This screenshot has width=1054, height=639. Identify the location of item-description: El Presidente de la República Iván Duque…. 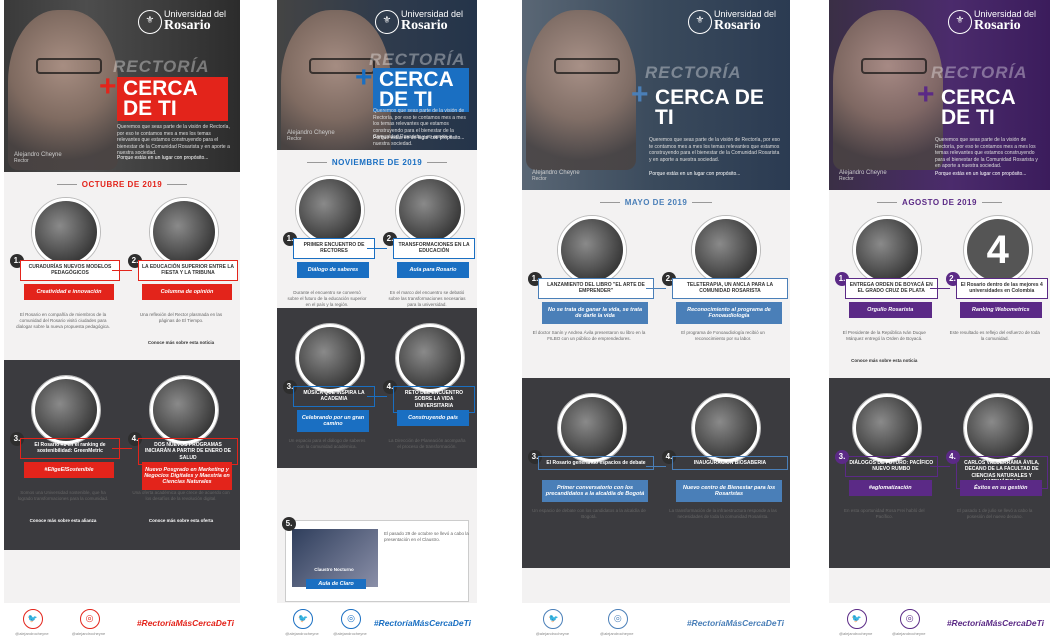
(884, 336).